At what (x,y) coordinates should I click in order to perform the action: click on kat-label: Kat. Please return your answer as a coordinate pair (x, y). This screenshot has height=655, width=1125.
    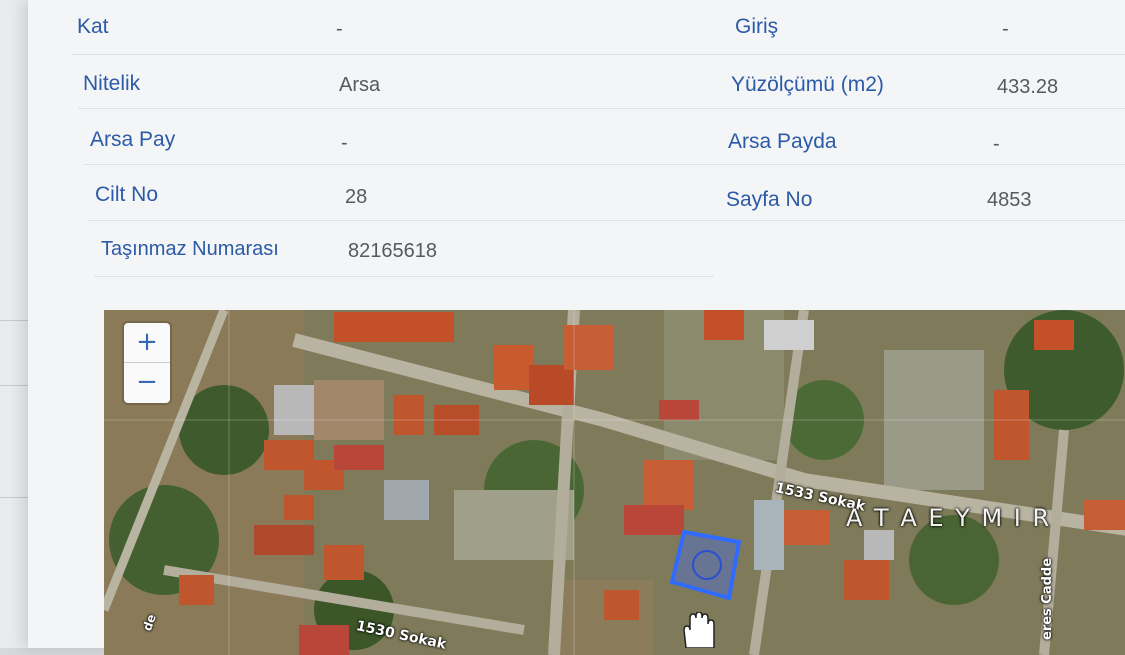
    Looking at the image, I should click on (93, 26).